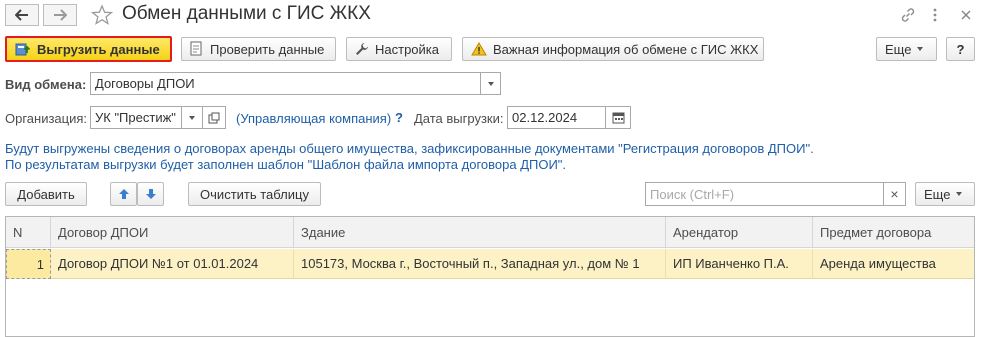 This screenshot has height=337, width=986. What do you see at coordinates (908, 15) in the screenshot?
I see `link-icon` at bounding box center [908, 15].